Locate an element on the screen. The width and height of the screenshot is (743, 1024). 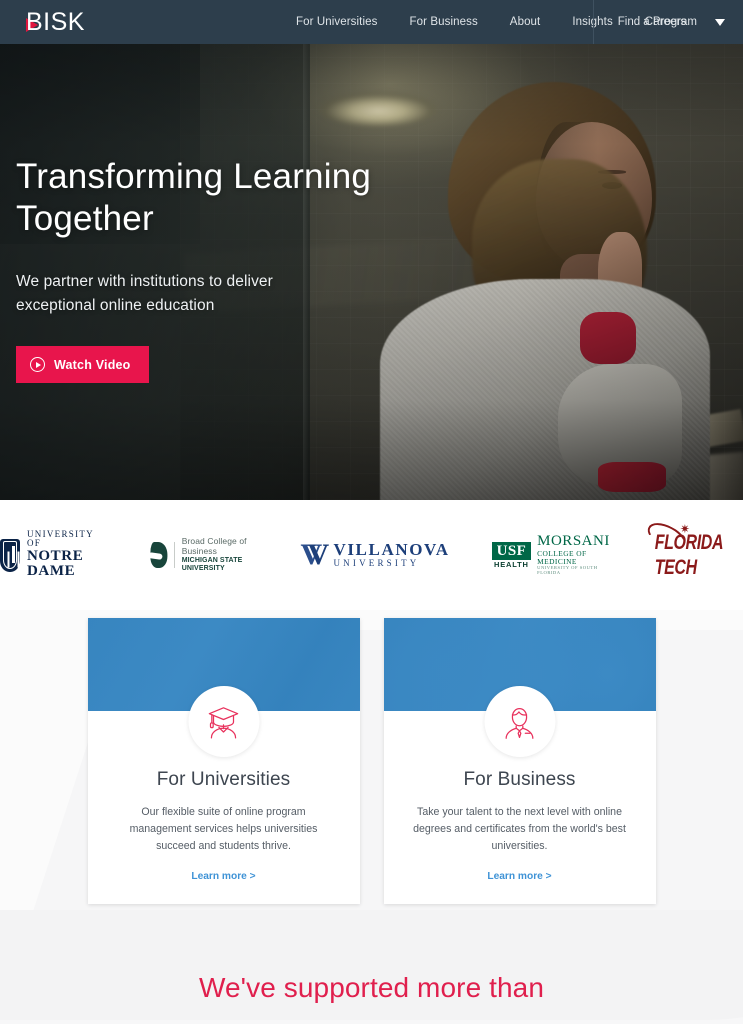
partner-logo-villanova: VILLANOVA UNIVERSITY is located at coordinates (374, 555).